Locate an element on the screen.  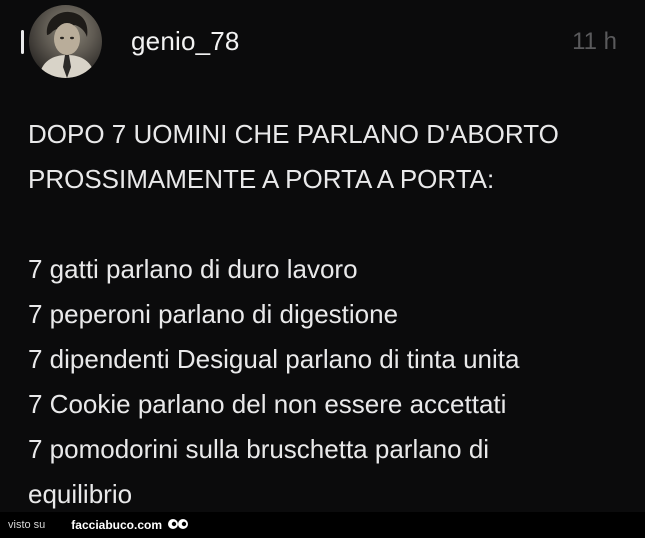
timestamp: 11 h is located at coordinates (594, 41).